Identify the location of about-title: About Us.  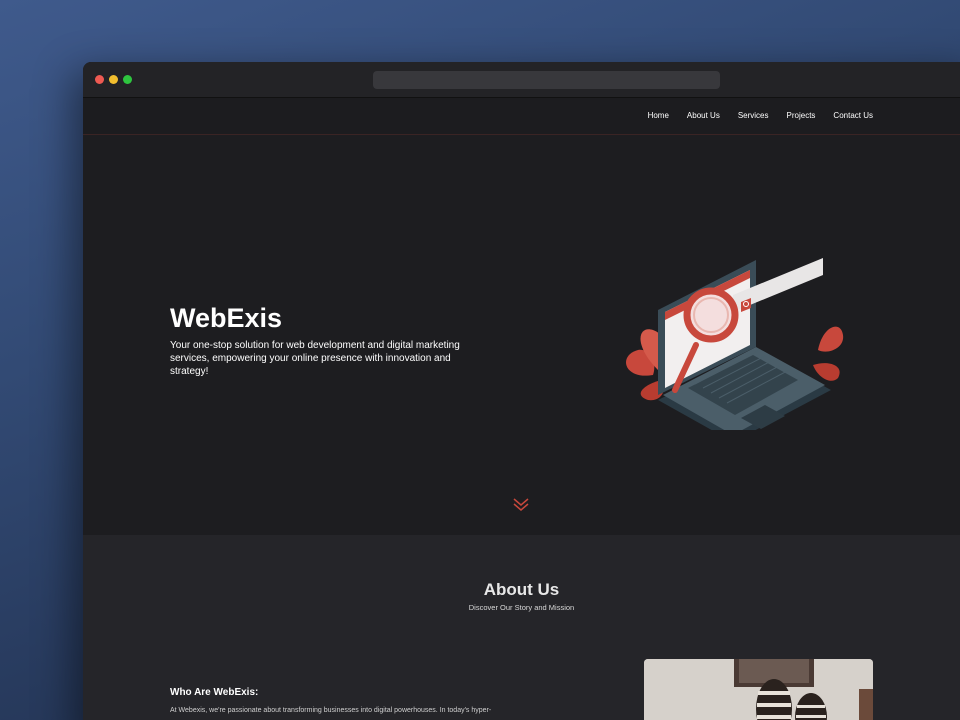
(521, 589).